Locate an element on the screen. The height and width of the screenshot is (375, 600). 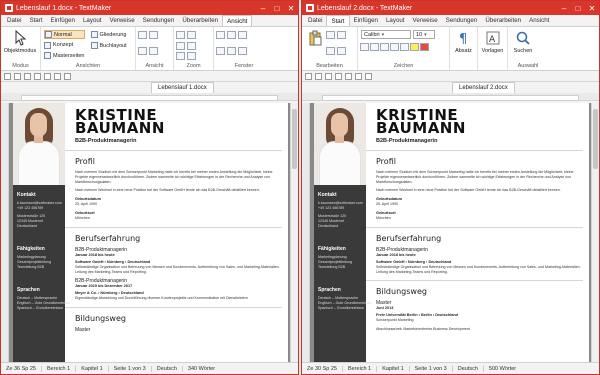
zoom-page-icon is located at coordinates (180, 45).